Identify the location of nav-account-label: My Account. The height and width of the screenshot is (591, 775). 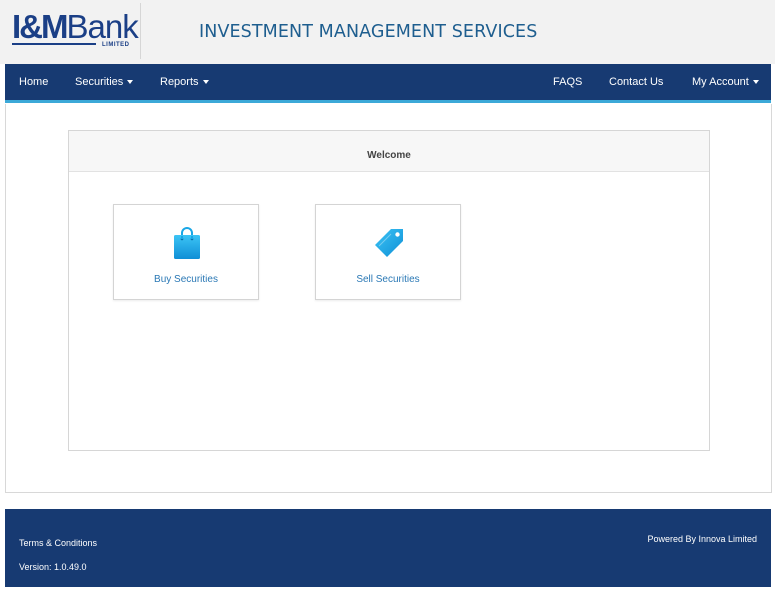
(720, 82).